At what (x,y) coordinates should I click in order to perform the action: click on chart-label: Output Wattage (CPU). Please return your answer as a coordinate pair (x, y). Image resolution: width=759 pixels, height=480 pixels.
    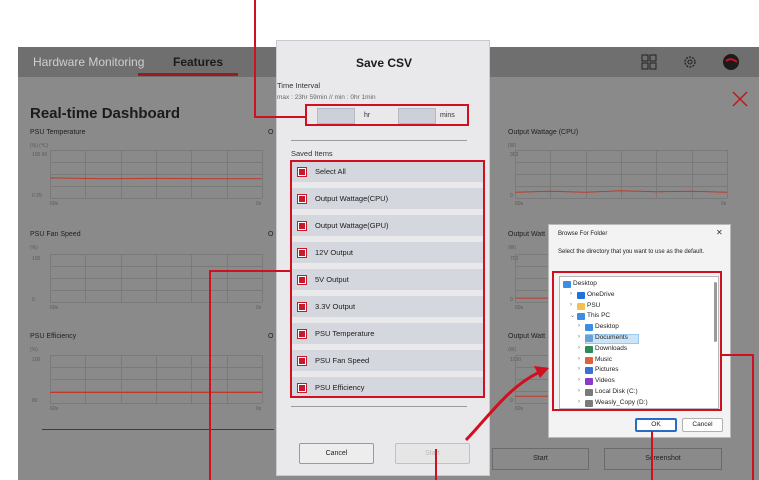
    Looking at the image, I should click on (543, 132).